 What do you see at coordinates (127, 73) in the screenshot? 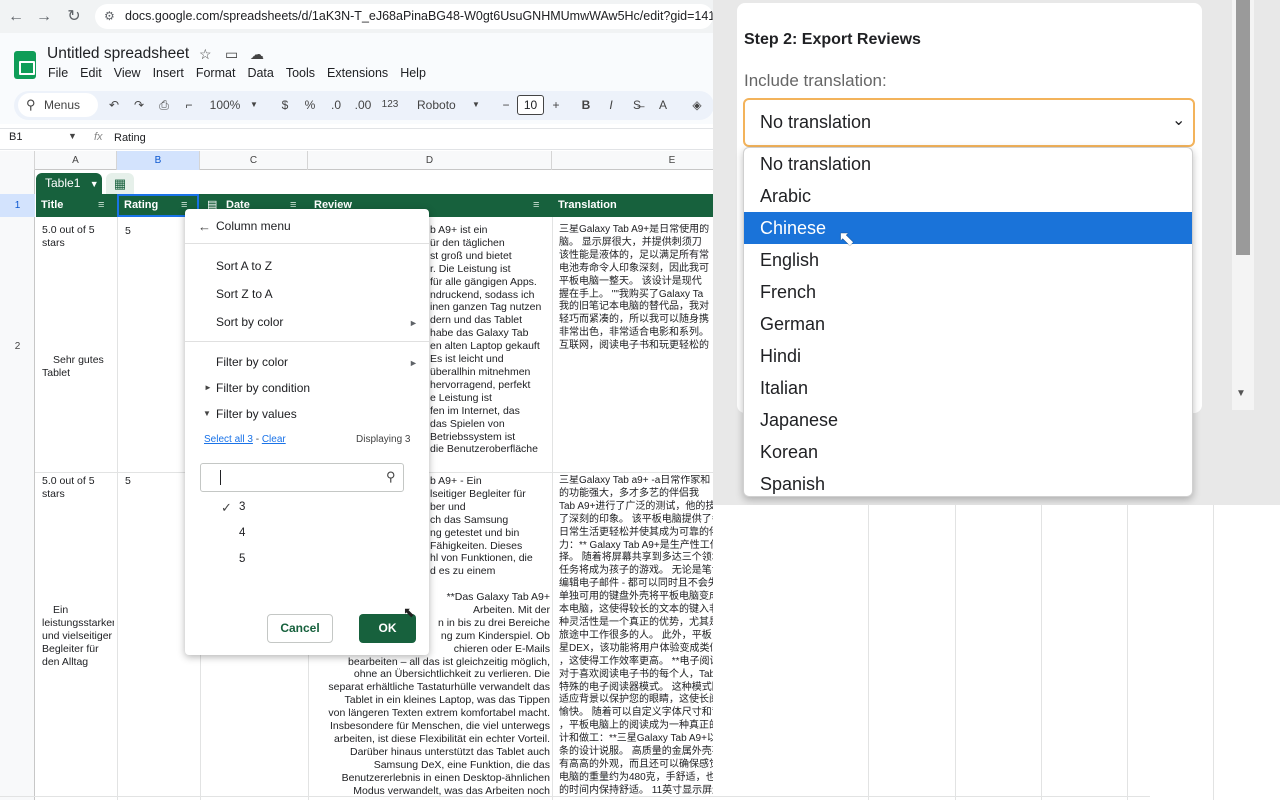
I see `menu-view: View` at bounding box center [127, 73].